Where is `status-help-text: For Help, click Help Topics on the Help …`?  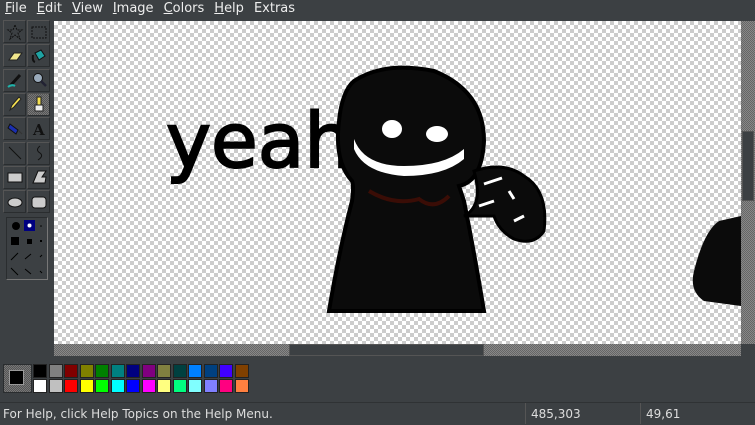
status-help-text: For Help, click Help Topics on the Help … is located at coordinates (138, 414).